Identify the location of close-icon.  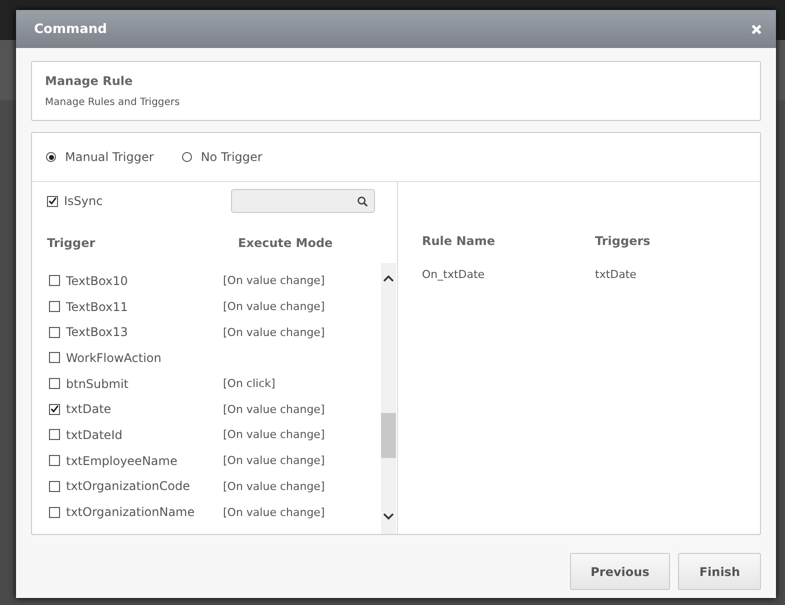
(756, 29).